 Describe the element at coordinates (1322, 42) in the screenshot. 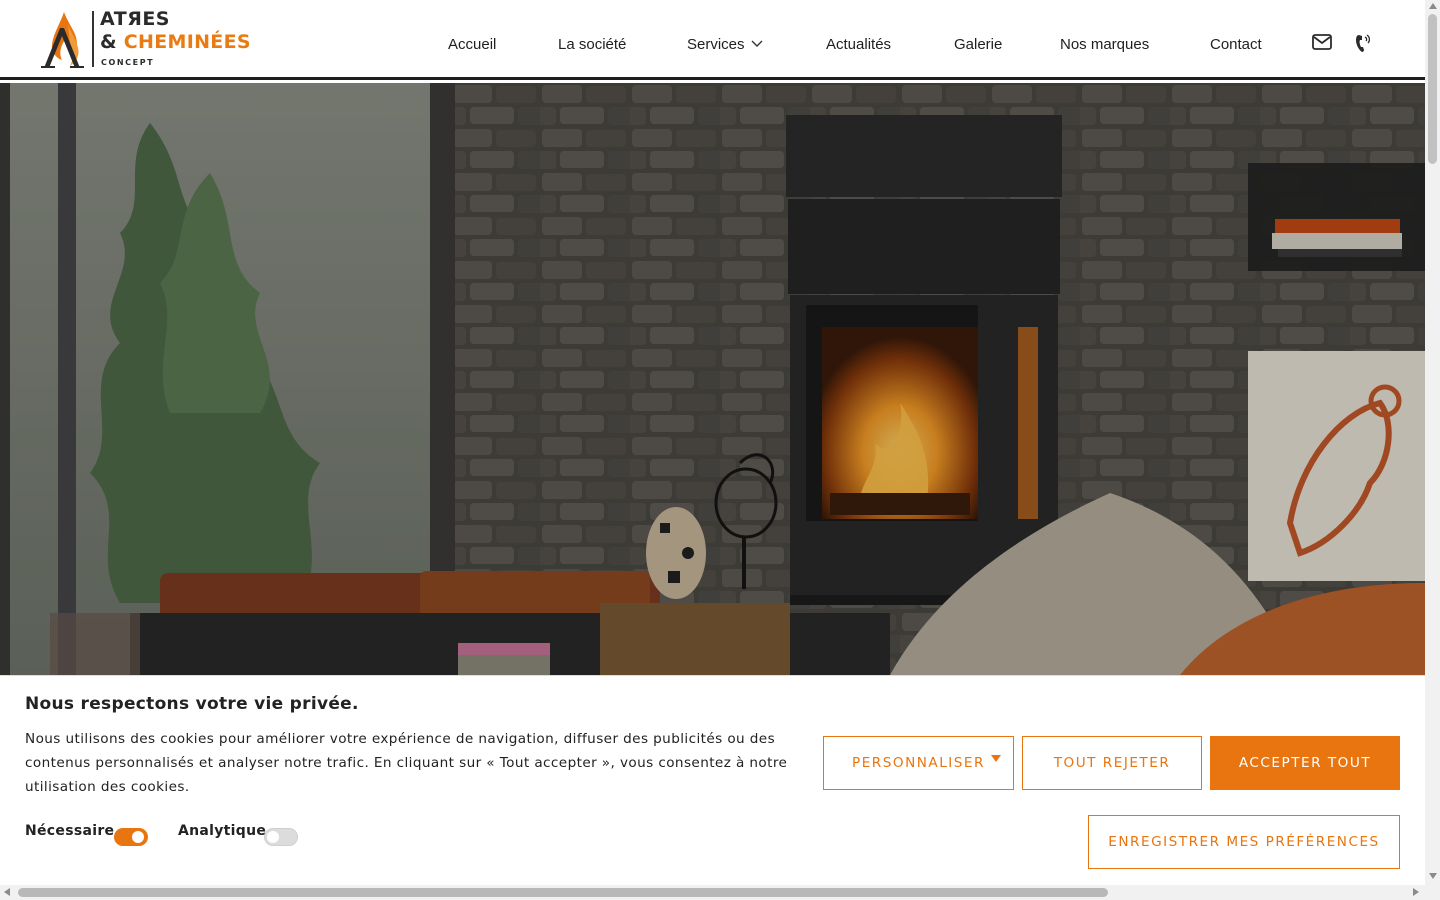

I see `mail-icon` at that location.